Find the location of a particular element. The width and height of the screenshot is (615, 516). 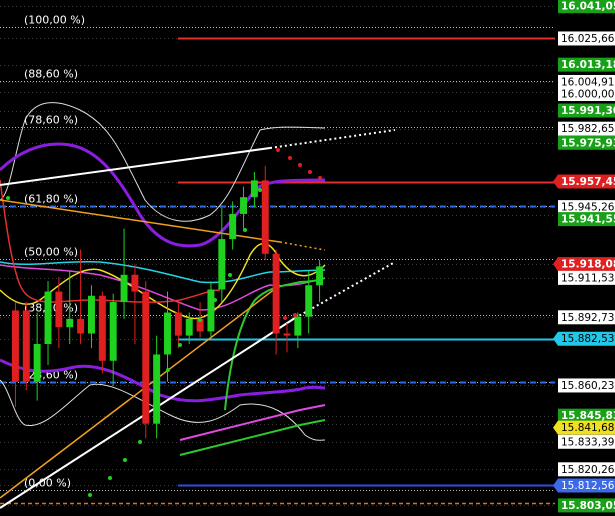

price-label-1: 16.025,66 is located at coordinates (586, 38).